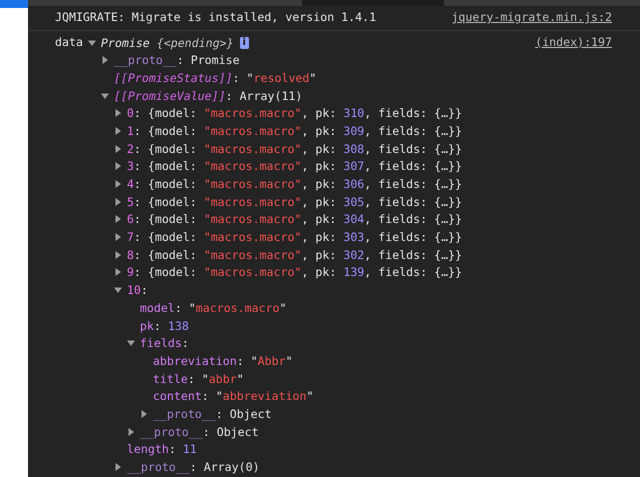  I want to click on log-label: data, so click(69, 42).